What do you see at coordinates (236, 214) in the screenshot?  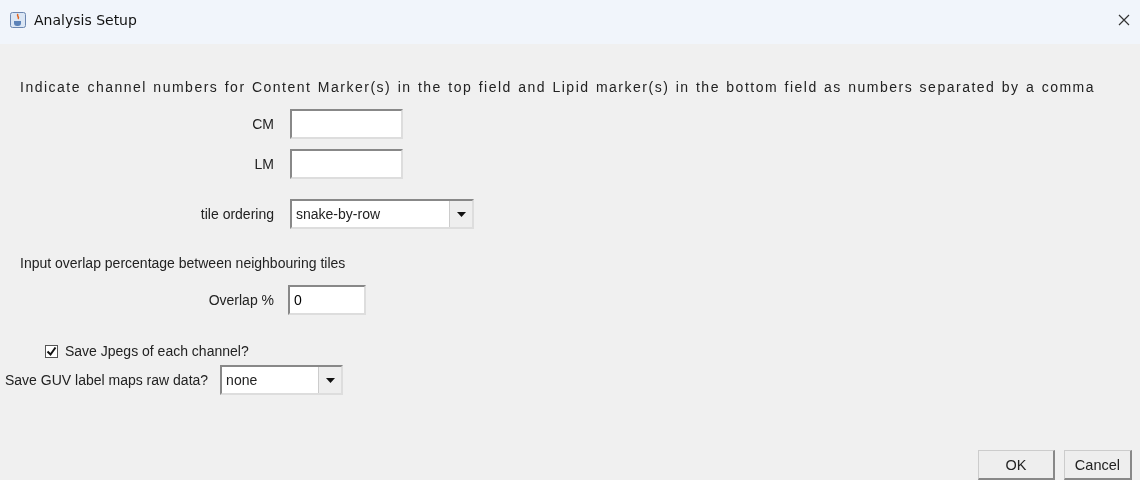 I see `field-label: tile ordering` at bounding box center [236, 214].